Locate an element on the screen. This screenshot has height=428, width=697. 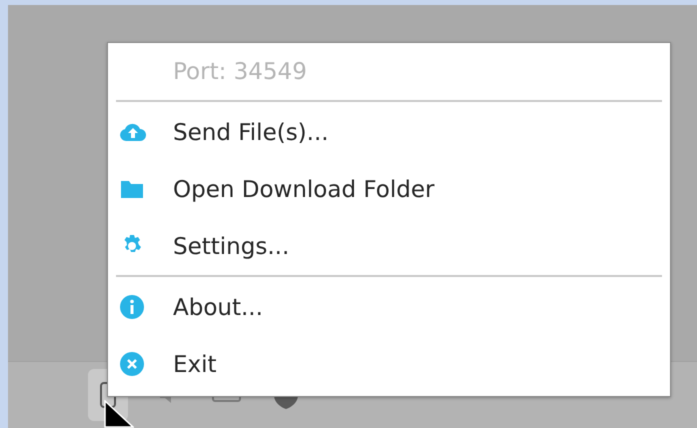
menu-item: Open Download Folder is located at coordinates (389, 189).